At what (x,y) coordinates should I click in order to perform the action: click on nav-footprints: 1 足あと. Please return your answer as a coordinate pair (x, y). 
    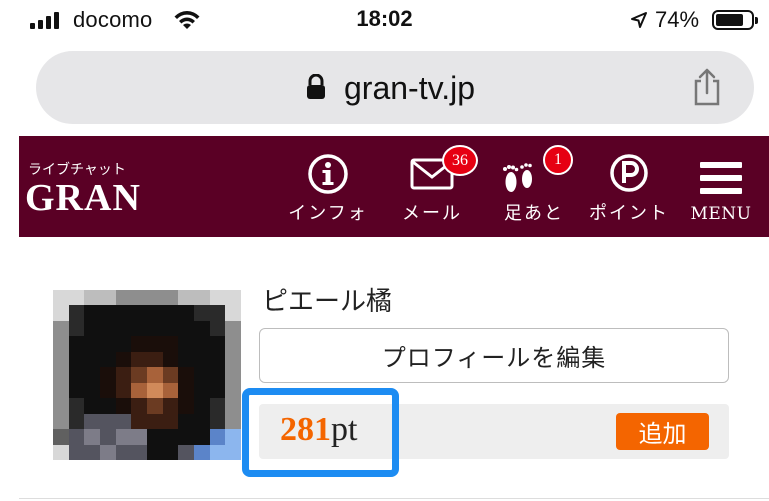
    Looking at the image, I should click on (534, 186).